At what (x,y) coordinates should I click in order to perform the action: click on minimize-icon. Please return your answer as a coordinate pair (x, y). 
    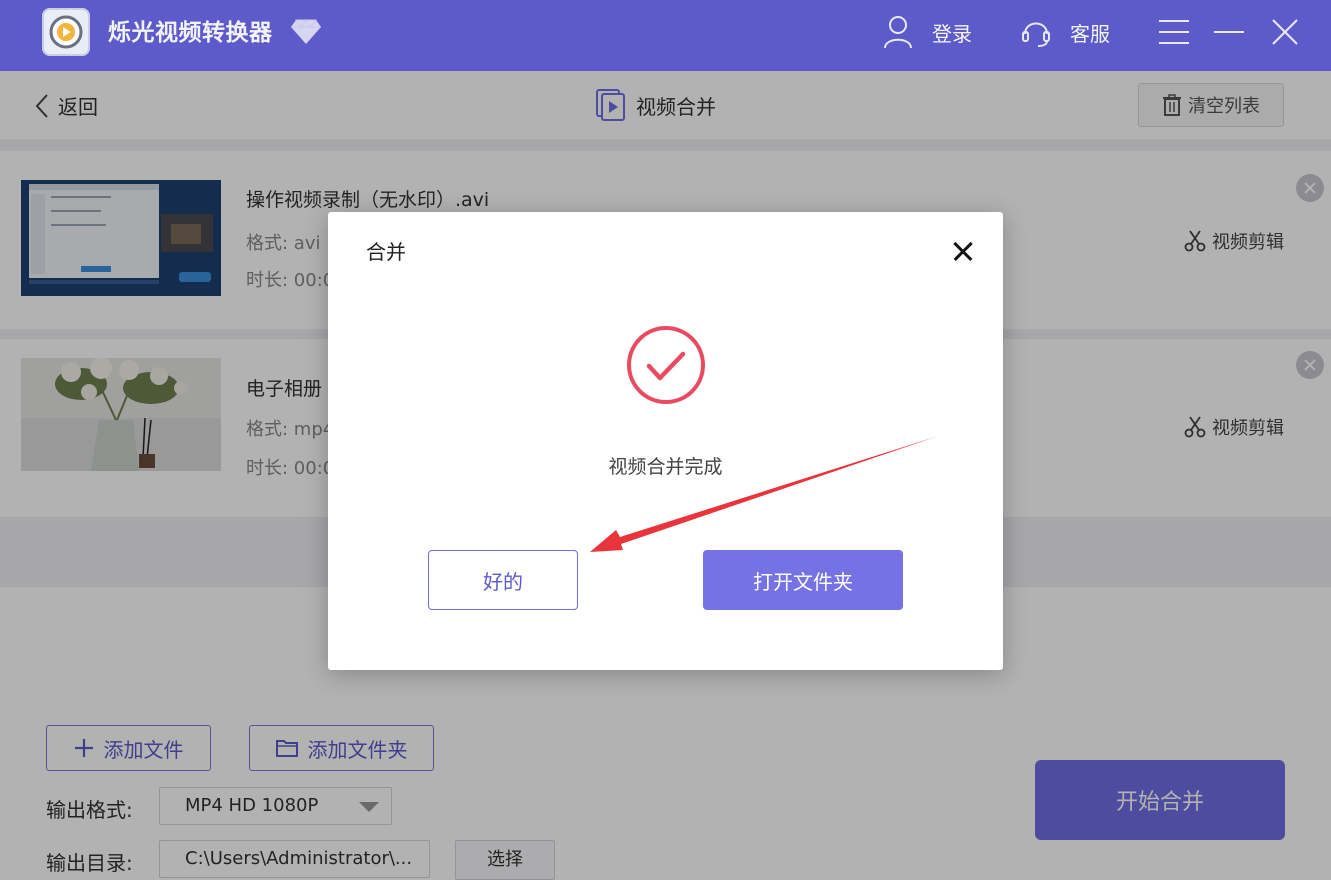
    Looking at the image, I should click on (1229, 32).